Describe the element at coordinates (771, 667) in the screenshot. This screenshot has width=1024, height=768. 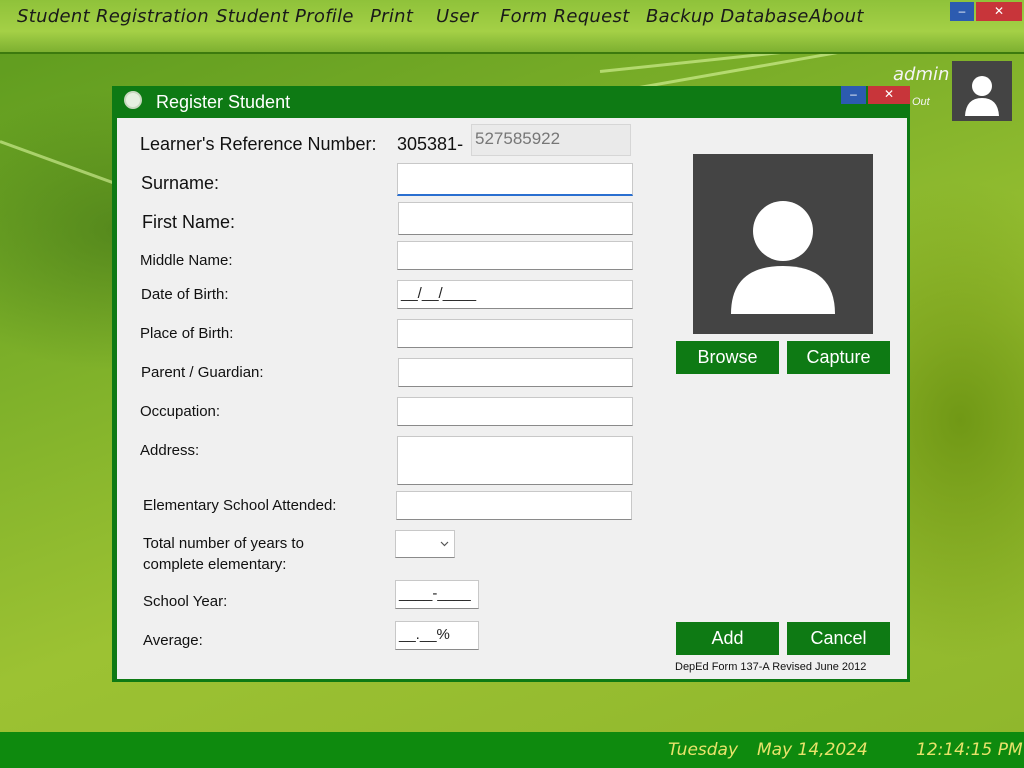
I see `form-note: DepEd Form 137-A Revised June 2012` at that location.